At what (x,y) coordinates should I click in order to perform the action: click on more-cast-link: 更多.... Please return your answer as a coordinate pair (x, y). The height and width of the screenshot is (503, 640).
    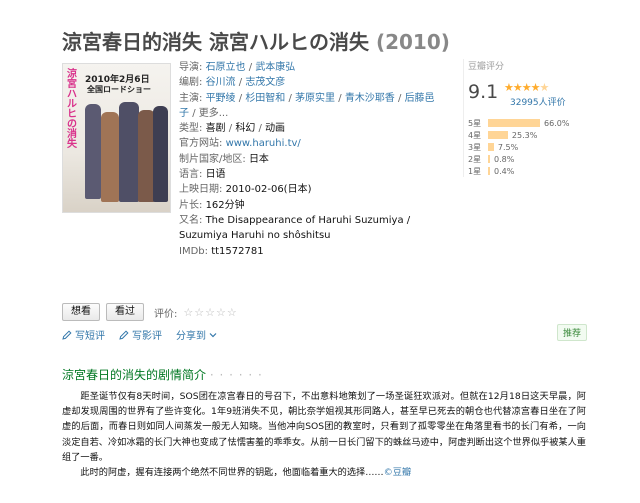
    Looking at the image, I should click on (214, 113).